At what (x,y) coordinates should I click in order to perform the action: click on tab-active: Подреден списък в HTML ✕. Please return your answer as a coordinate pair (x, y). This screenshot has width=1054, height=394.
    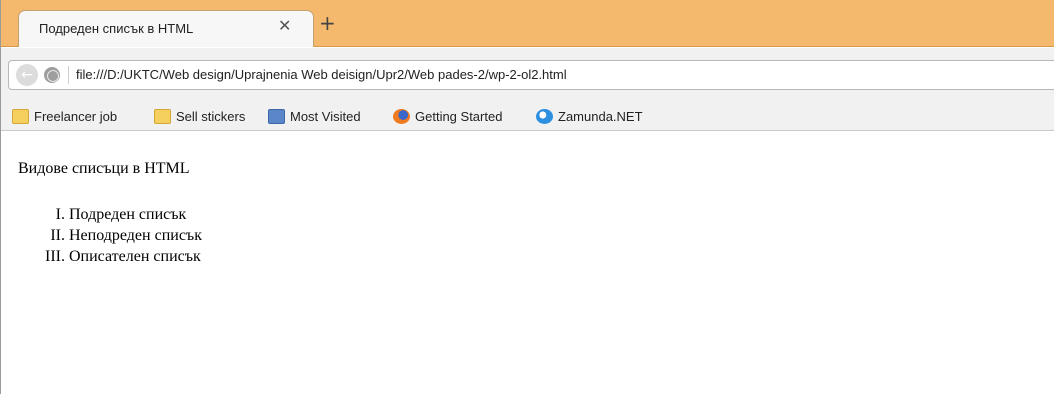
    Looking at the image, I should click on (166, 28).